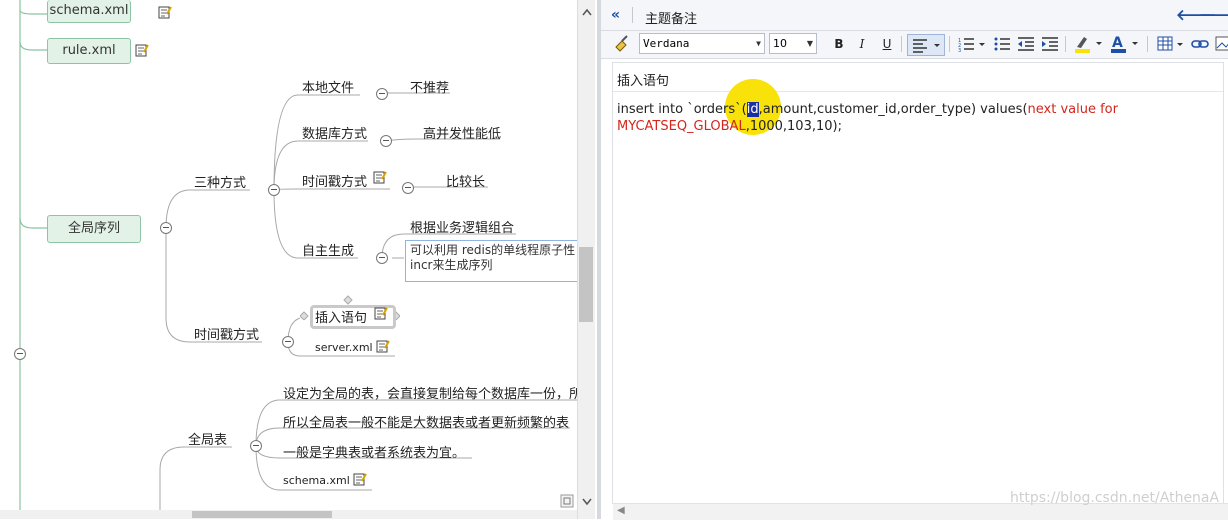 This screenshot has height=520, width=1228. I want to click on leaf-redis-note: 可以利用 redis的单线程原子性 incr来生成序列, so click(497, 261).